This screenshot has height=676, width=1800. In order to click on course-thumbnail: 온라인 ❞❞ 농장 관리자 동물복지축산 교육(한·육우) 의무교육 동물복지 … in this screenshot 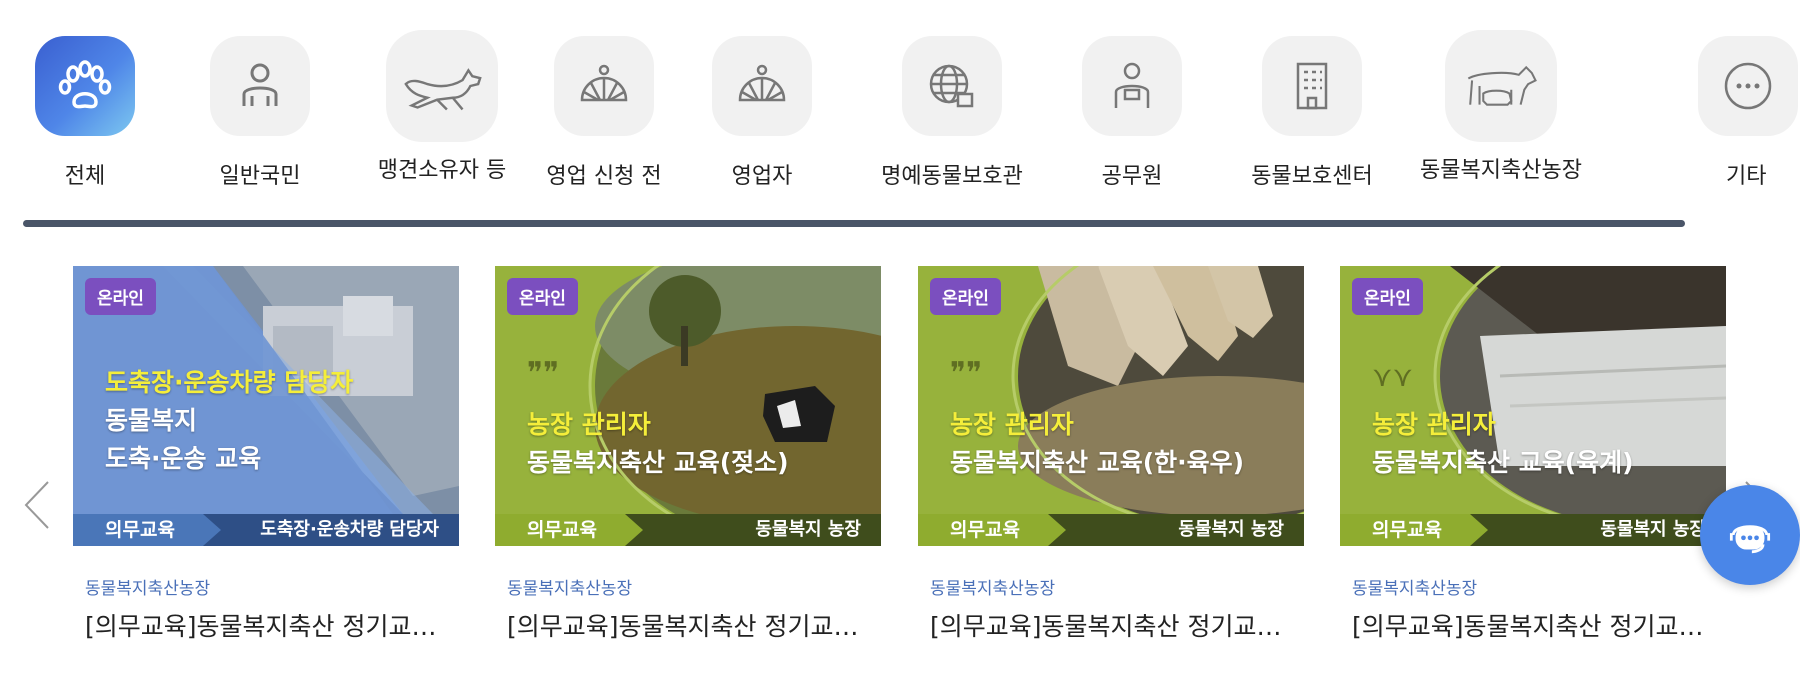, I will do `click(1111, 406)`.